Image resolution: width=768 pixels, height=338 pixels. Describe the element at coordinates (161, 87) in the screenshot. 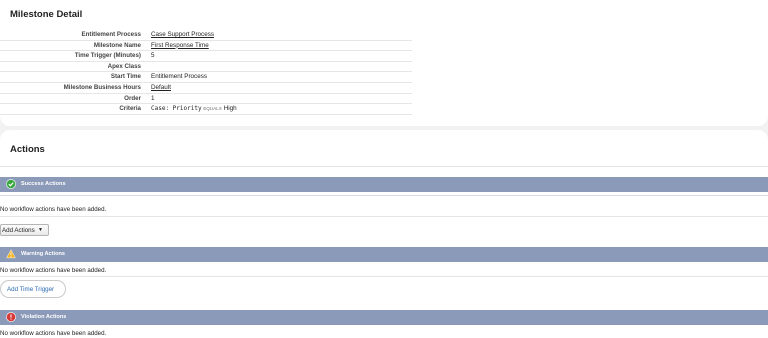

I see `business-hours-link: Default` at that location.